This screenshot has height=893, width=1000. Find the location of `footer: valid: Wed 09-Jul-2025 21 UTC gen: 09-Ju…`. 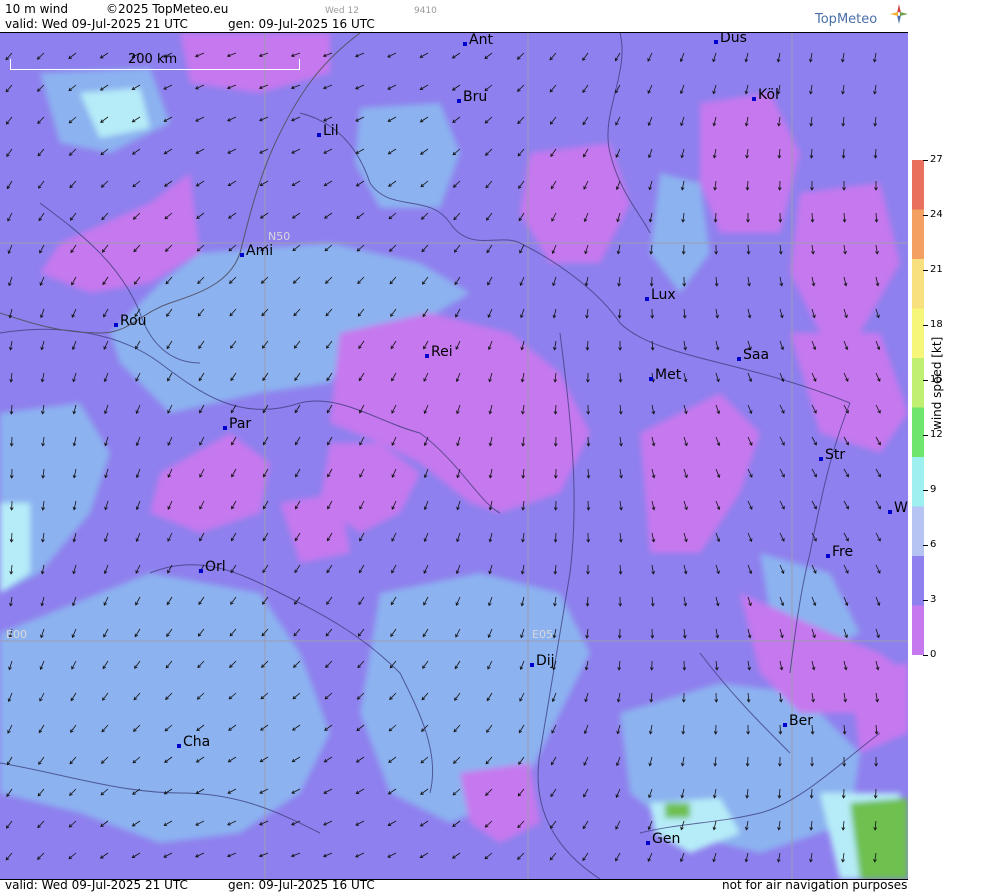

footer: valid: Wed 09-Jul-2025 21 UTC gen: 09-Ju… is located at coordinates (454, 885).